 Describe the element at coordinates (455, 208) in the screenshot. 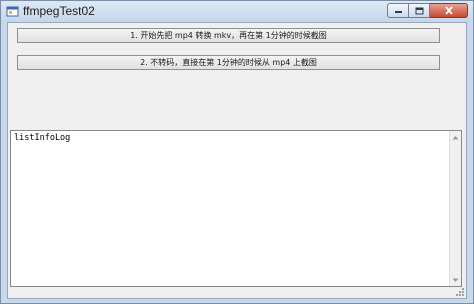

I see `vertical-scrollbar` at that location.